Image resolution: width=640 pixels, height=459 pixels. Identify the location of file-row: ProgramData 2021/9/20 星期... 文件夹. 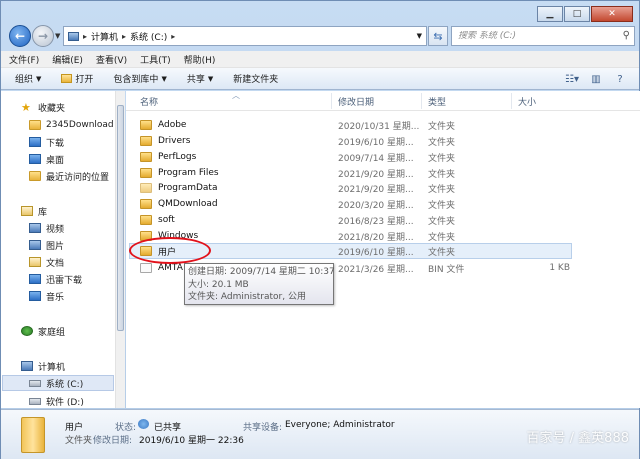
(354, 188).